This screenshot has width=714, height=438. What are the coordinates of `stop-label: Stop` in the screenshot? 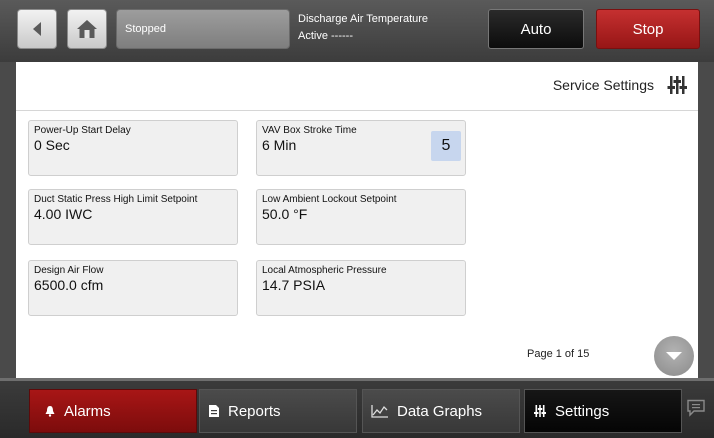 It's located at (648, 29).